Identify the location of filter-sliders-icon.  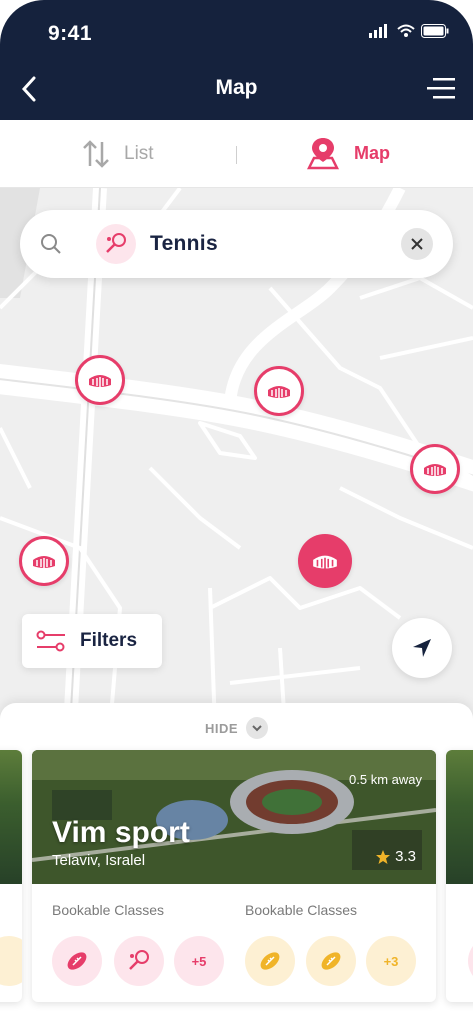
(50, 641).